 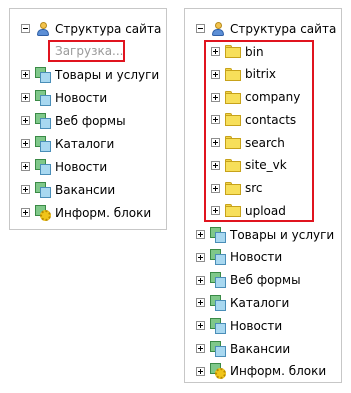 I want to click on tree-folder-row-label: search, so click(x=265, y=142).